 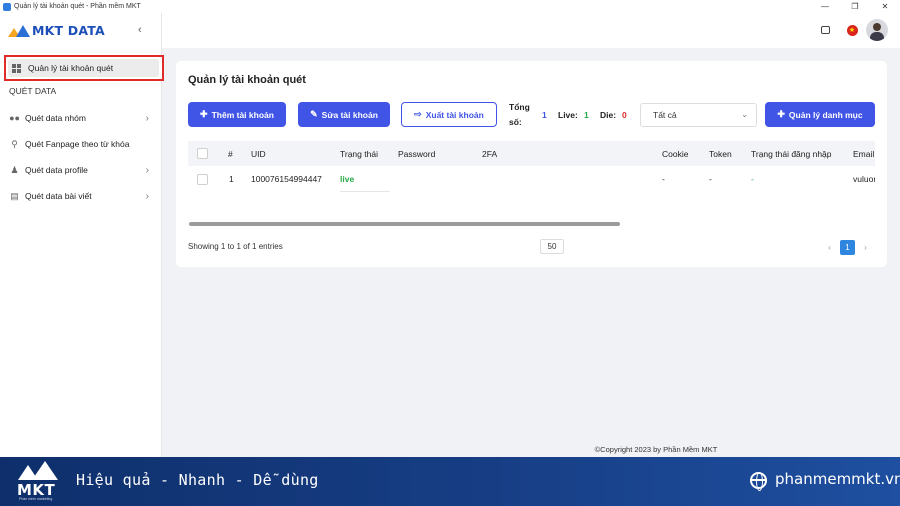 What do you see at coordinates (77, 6) in the screenshot?
I see `window-title: Quản lý tài khoản quét - Phần mềm MKT` at bounding box center [77, 6].